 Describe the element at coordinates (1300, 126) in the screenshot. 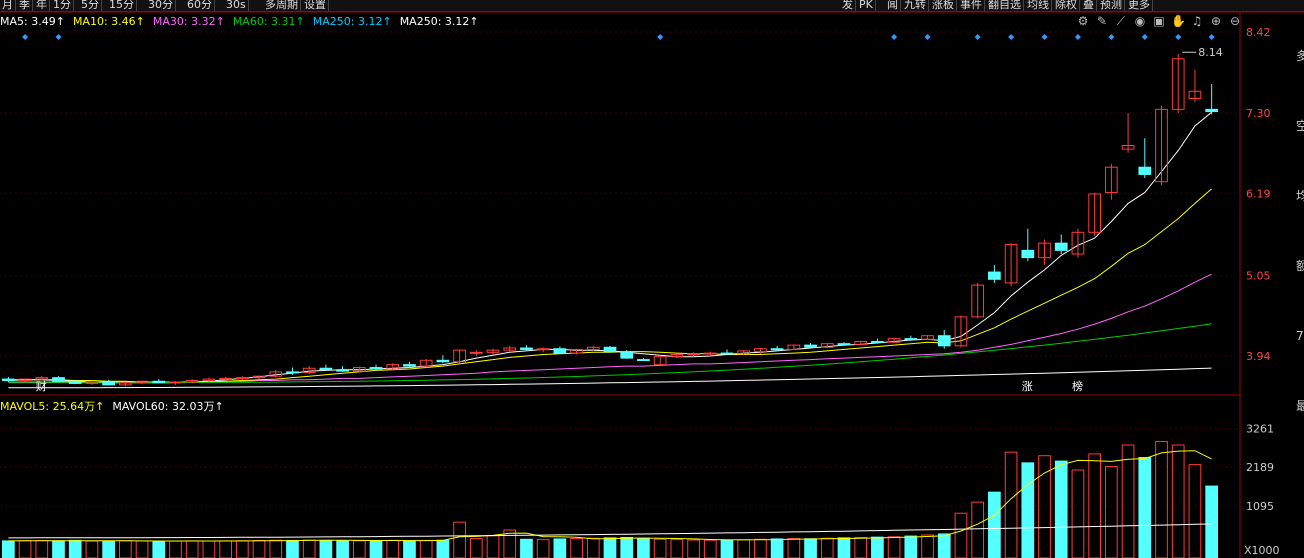

I see `right-edge-char: 空` at that location.